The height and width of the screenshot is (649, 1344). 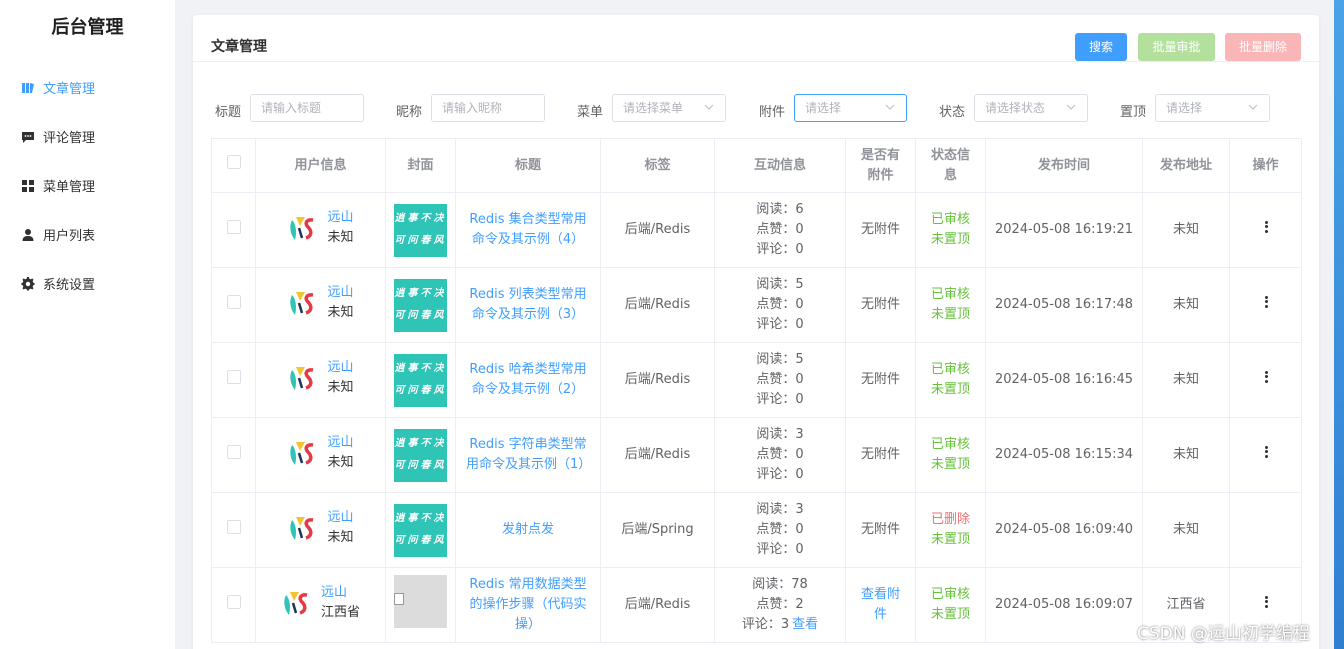 I want to click on scrollbar, so click(x=1339, y=324).